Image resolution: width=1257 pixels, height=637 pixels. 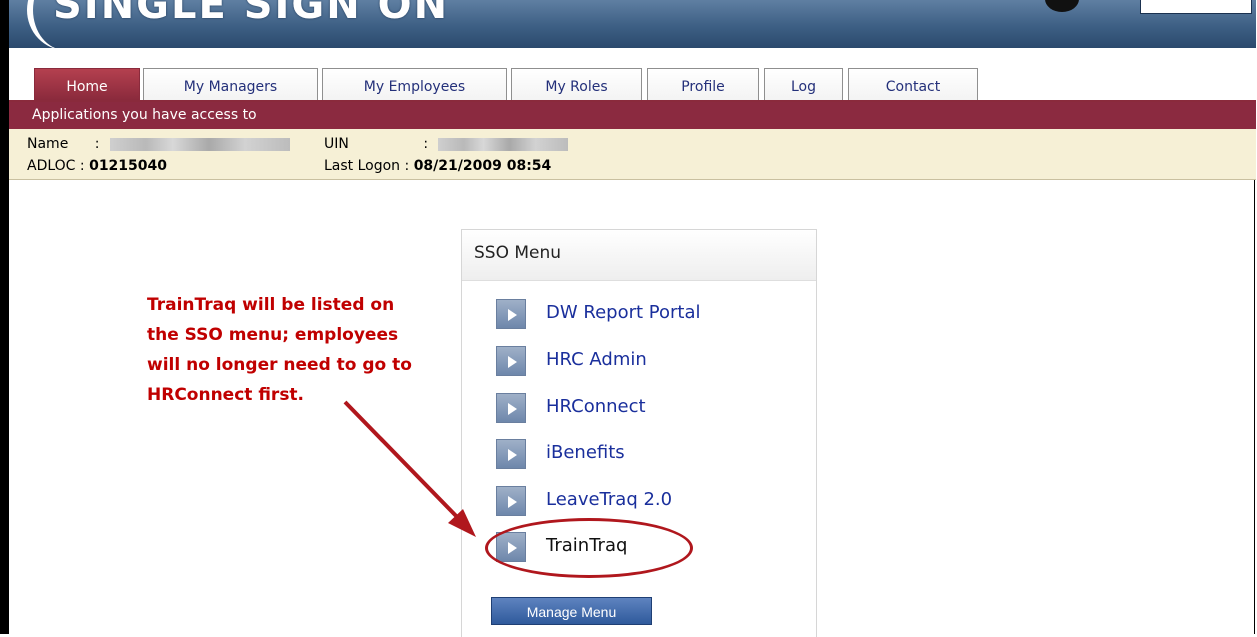 What do you see at coordinates (586, 545) in the screenshot?
I see `menu-item-label: TrainTraq` at bounding box center [586, 545].